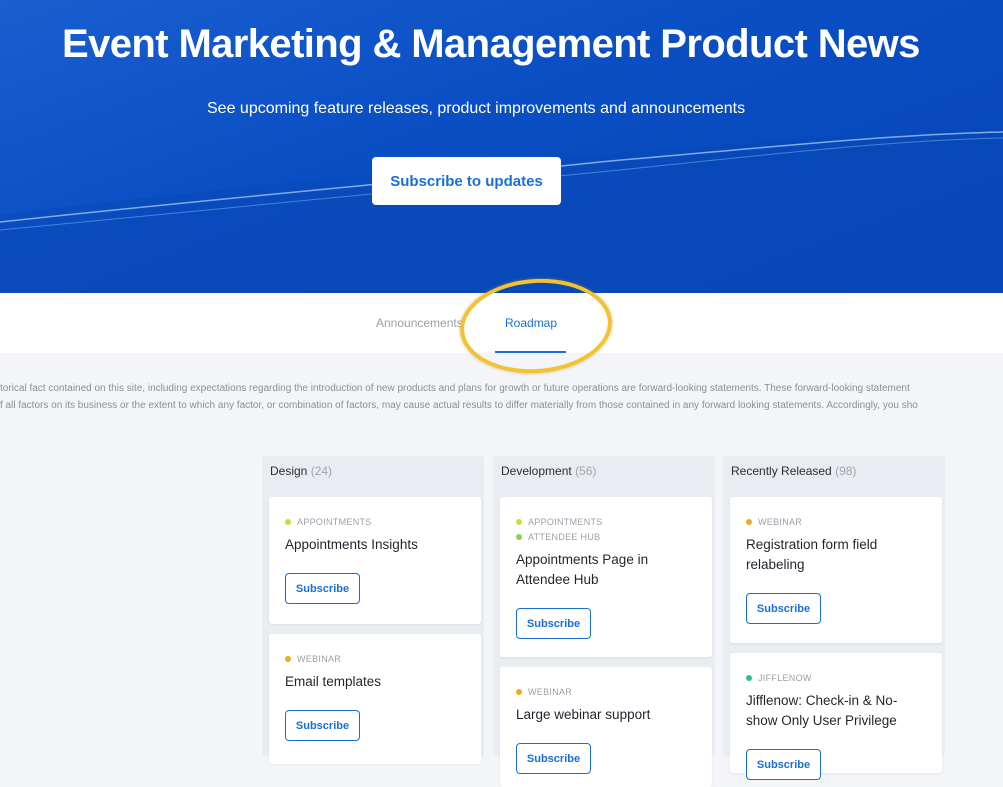 Image resolution: width=1003 pixels, height=787 pixels. Describe the element at coordinates (466, 181) in the screenshot. I see `subscribe-to-updates-button: Subscribe to updates` at that location.